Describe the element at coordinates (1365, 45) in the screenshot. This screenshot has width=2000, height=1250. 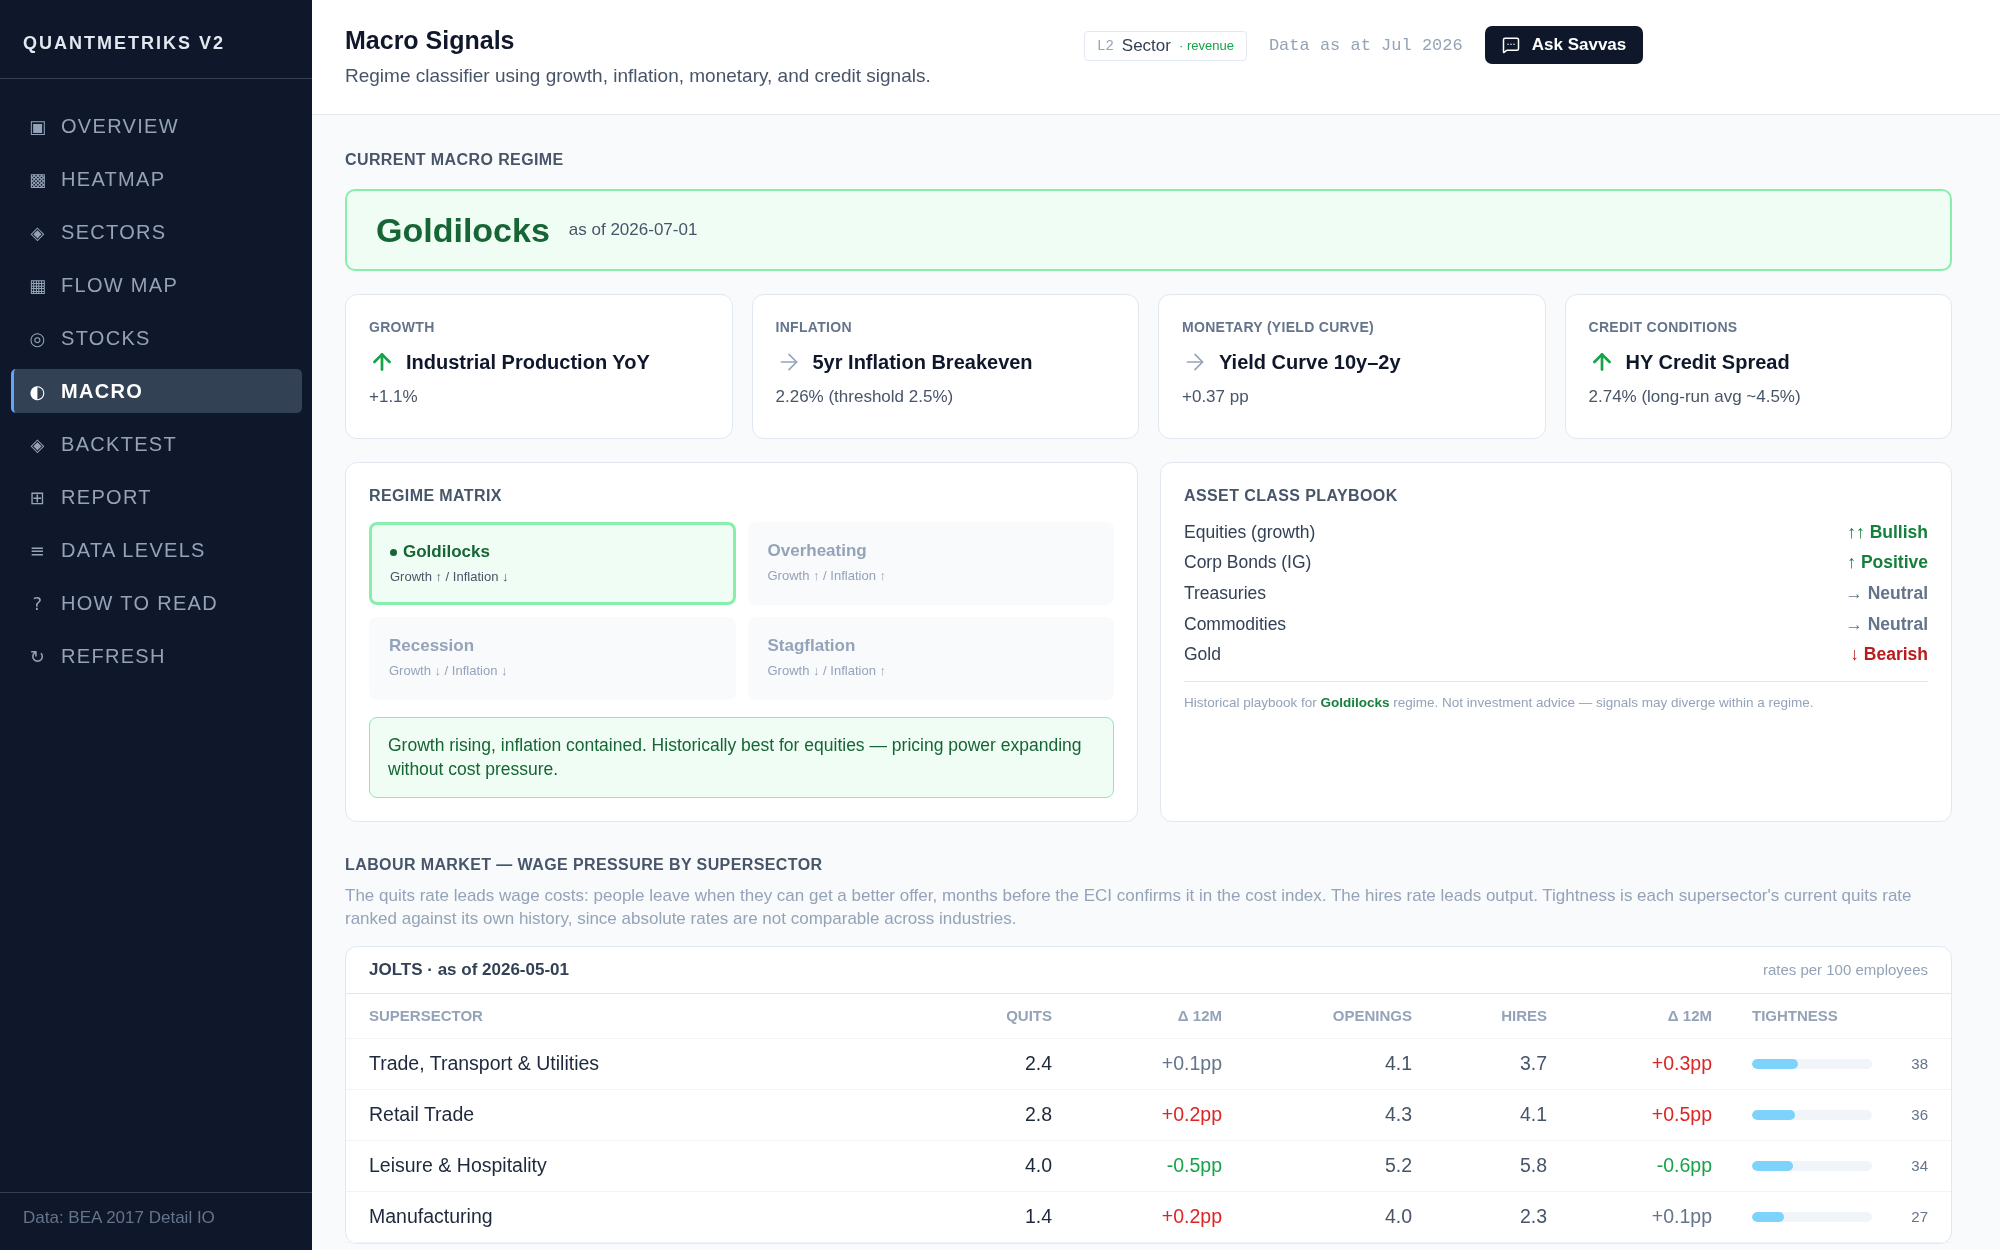
I see `data-date: Data as at Jul 2026` at that location.